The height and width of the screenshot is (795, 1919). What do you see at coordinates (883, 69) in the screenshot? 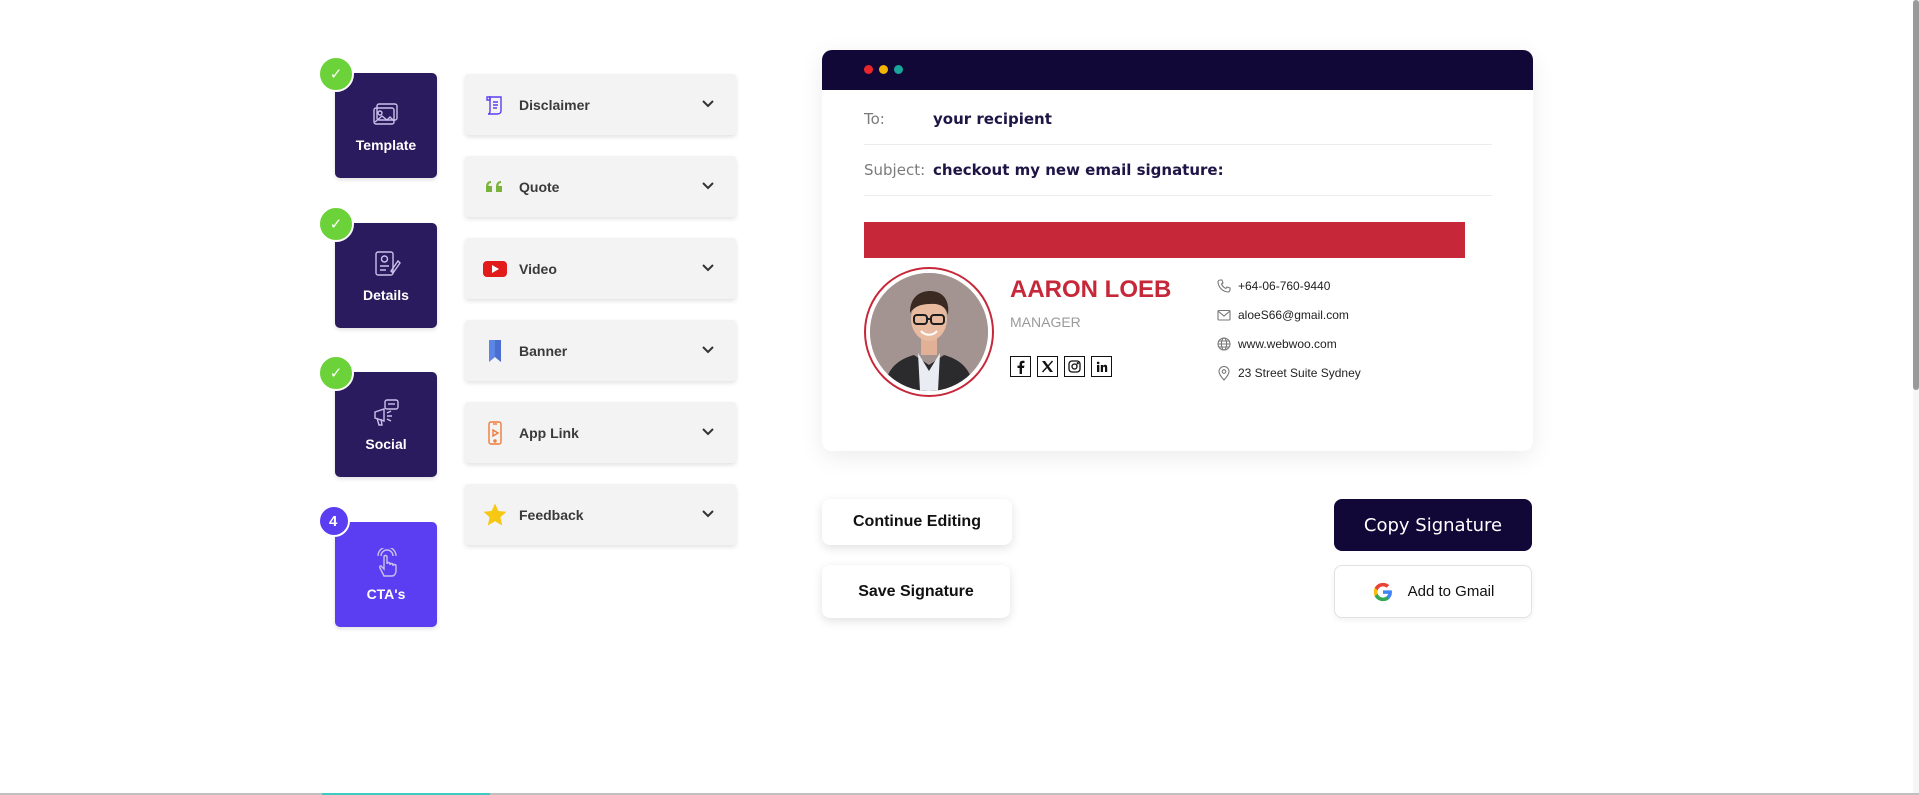
I see `window-dot-yellow` at bounding box center [883, 69].